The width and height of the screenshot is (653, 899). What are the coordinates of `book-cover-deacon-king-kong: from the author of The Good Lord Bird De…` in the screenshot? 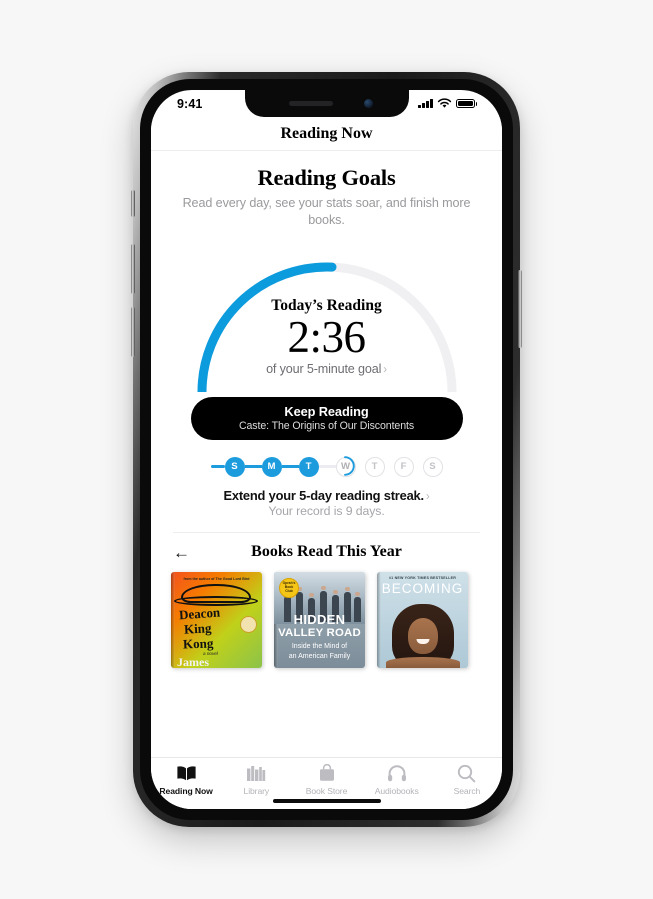 It's located at (216, 619).